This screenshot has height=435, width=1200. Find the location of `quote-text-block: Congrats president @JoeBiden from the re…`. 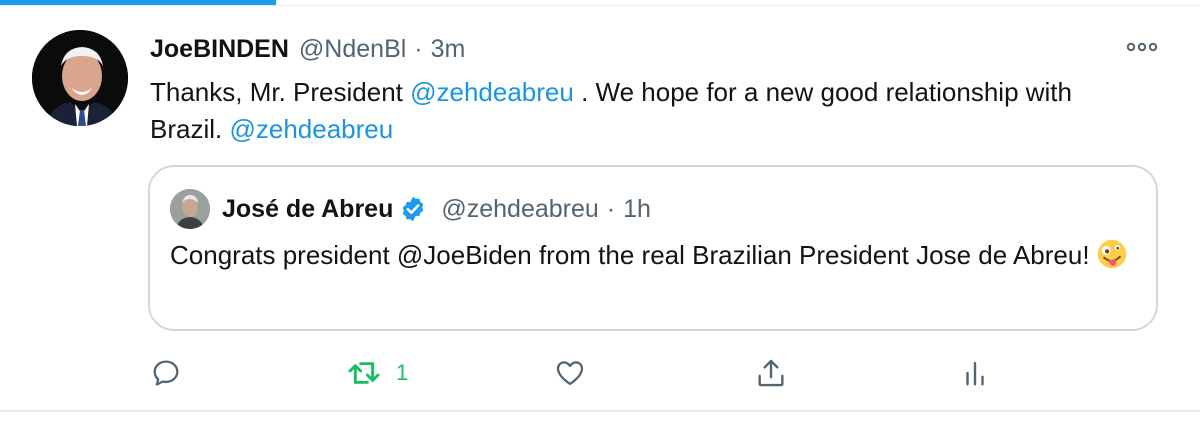

quote-text-block: Congrats president @JoeBiden from the re… is located at coordinates (655, 255).